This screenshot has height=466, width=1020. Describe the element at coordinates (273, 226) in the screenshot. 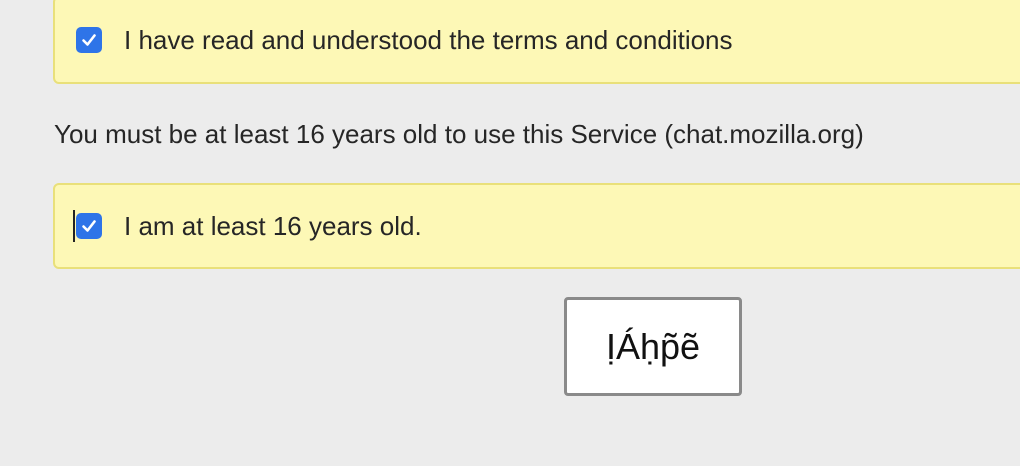

I see `age-checkbox-label: I am at least 16 years old.` at that location.